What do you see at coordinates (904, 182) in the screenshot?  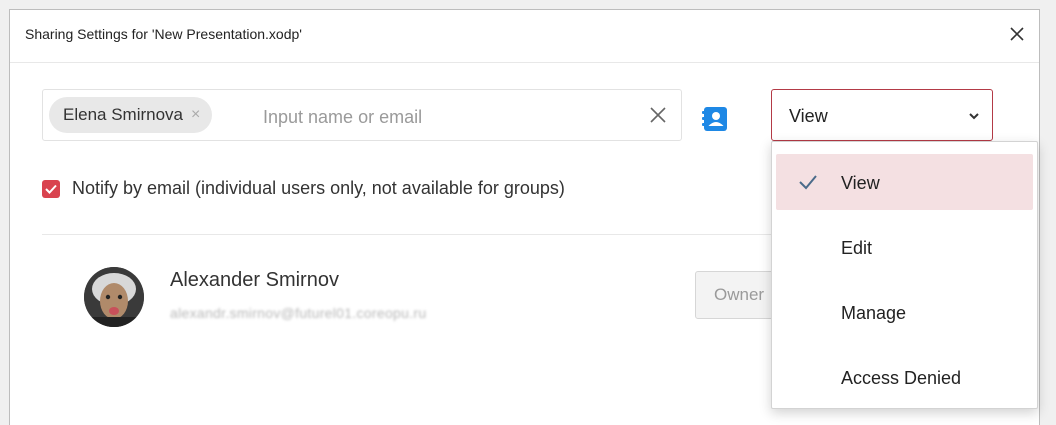 I see `permission-option-view: View` at bounding box center [904, 182].